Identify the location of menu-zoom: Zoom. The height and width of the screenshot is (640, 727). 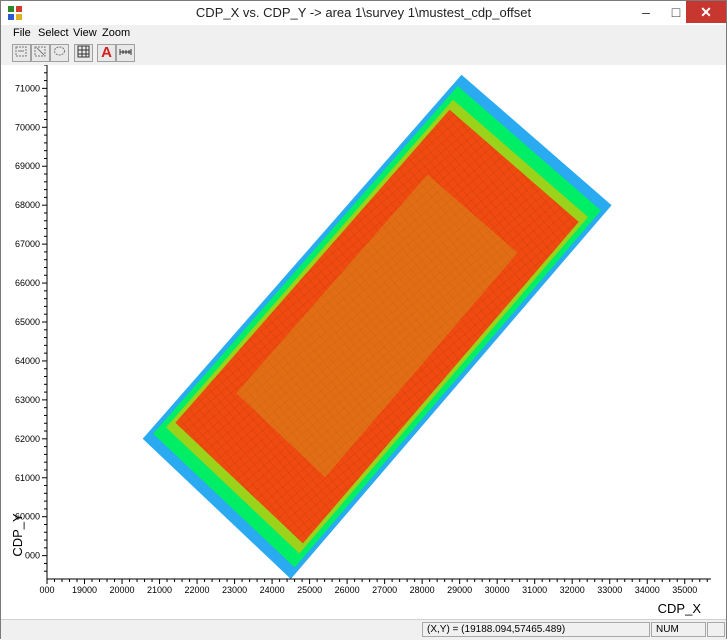
(116, 33).